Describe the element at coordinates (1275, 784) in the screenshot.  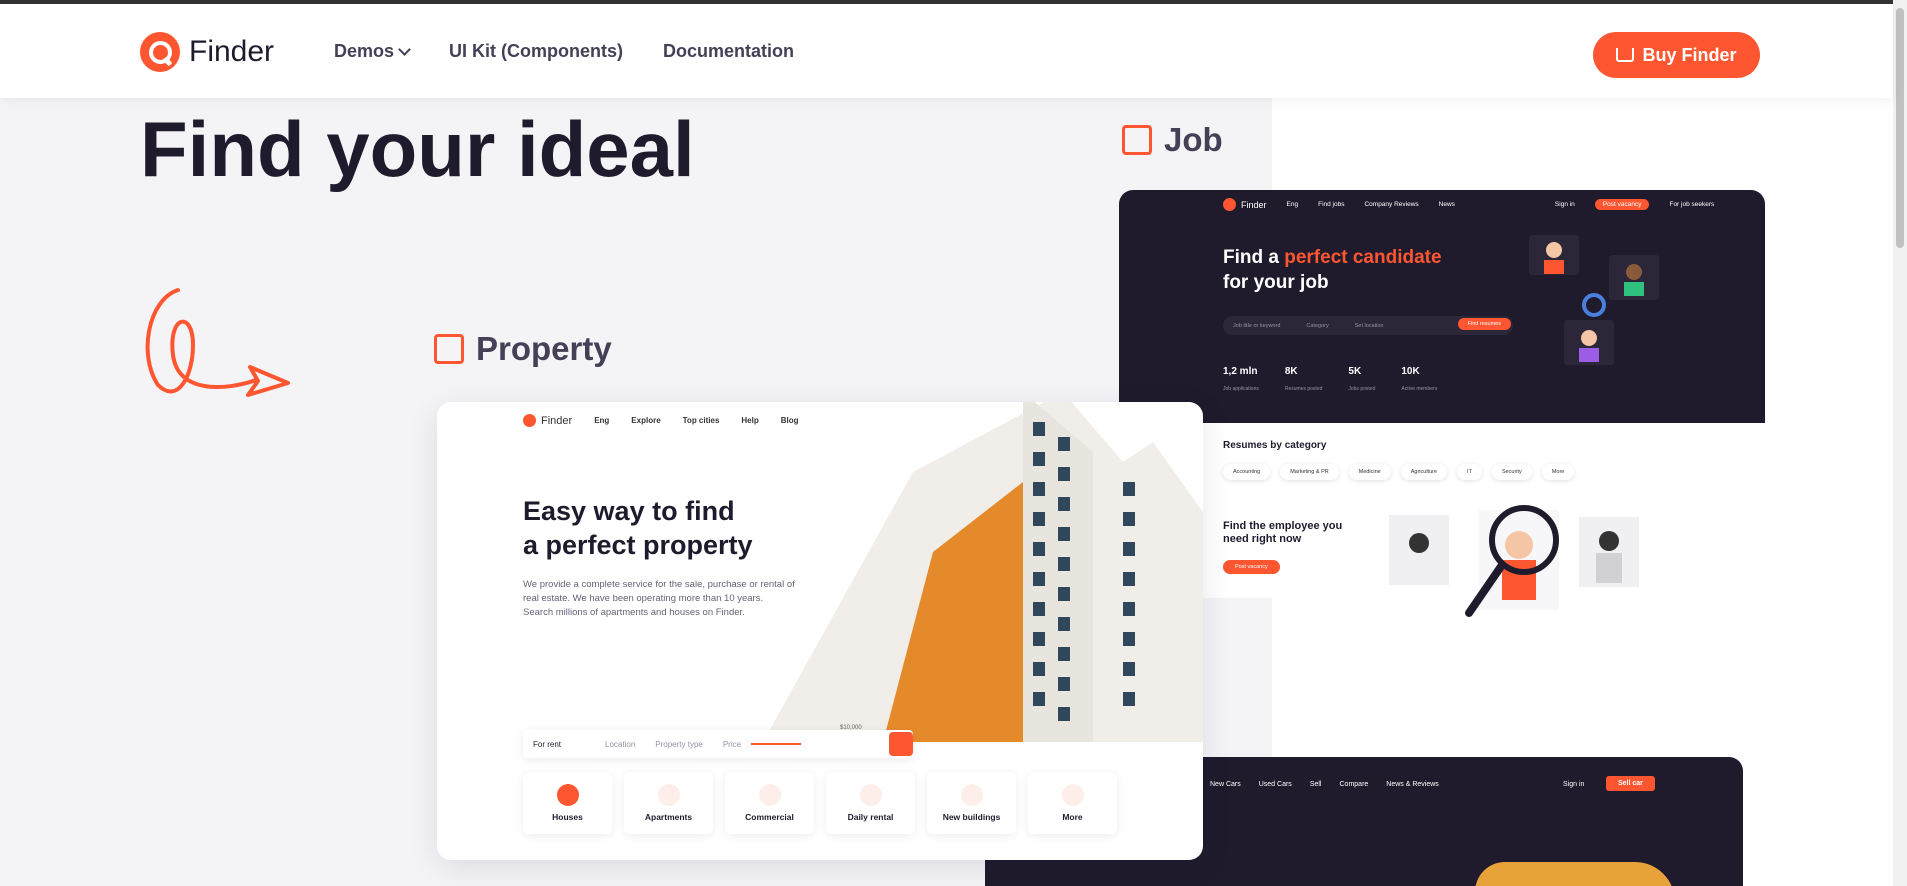
I see `car-nav-used: Used Cars` at that location.